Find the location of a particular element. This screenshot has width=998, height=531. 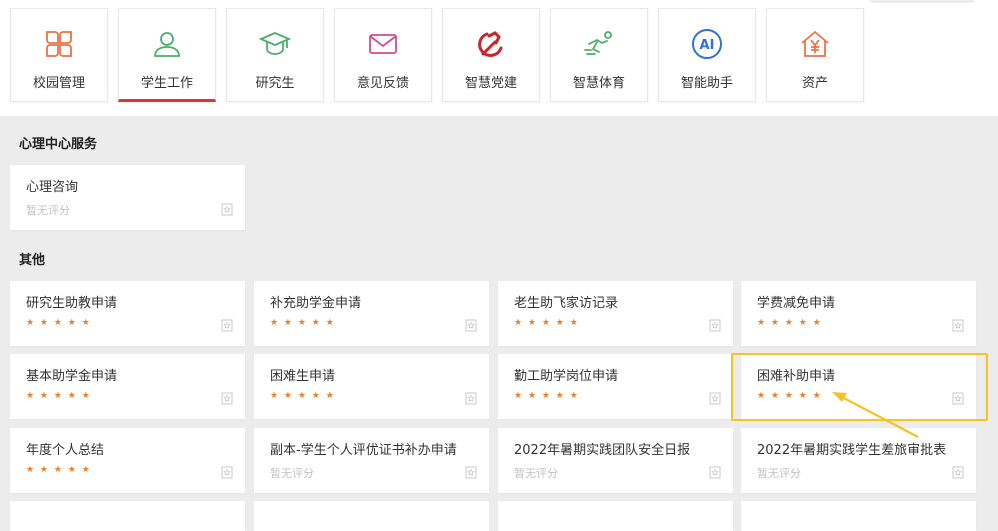

nav-label: 校园管理 is located at coordinates (58, 83).